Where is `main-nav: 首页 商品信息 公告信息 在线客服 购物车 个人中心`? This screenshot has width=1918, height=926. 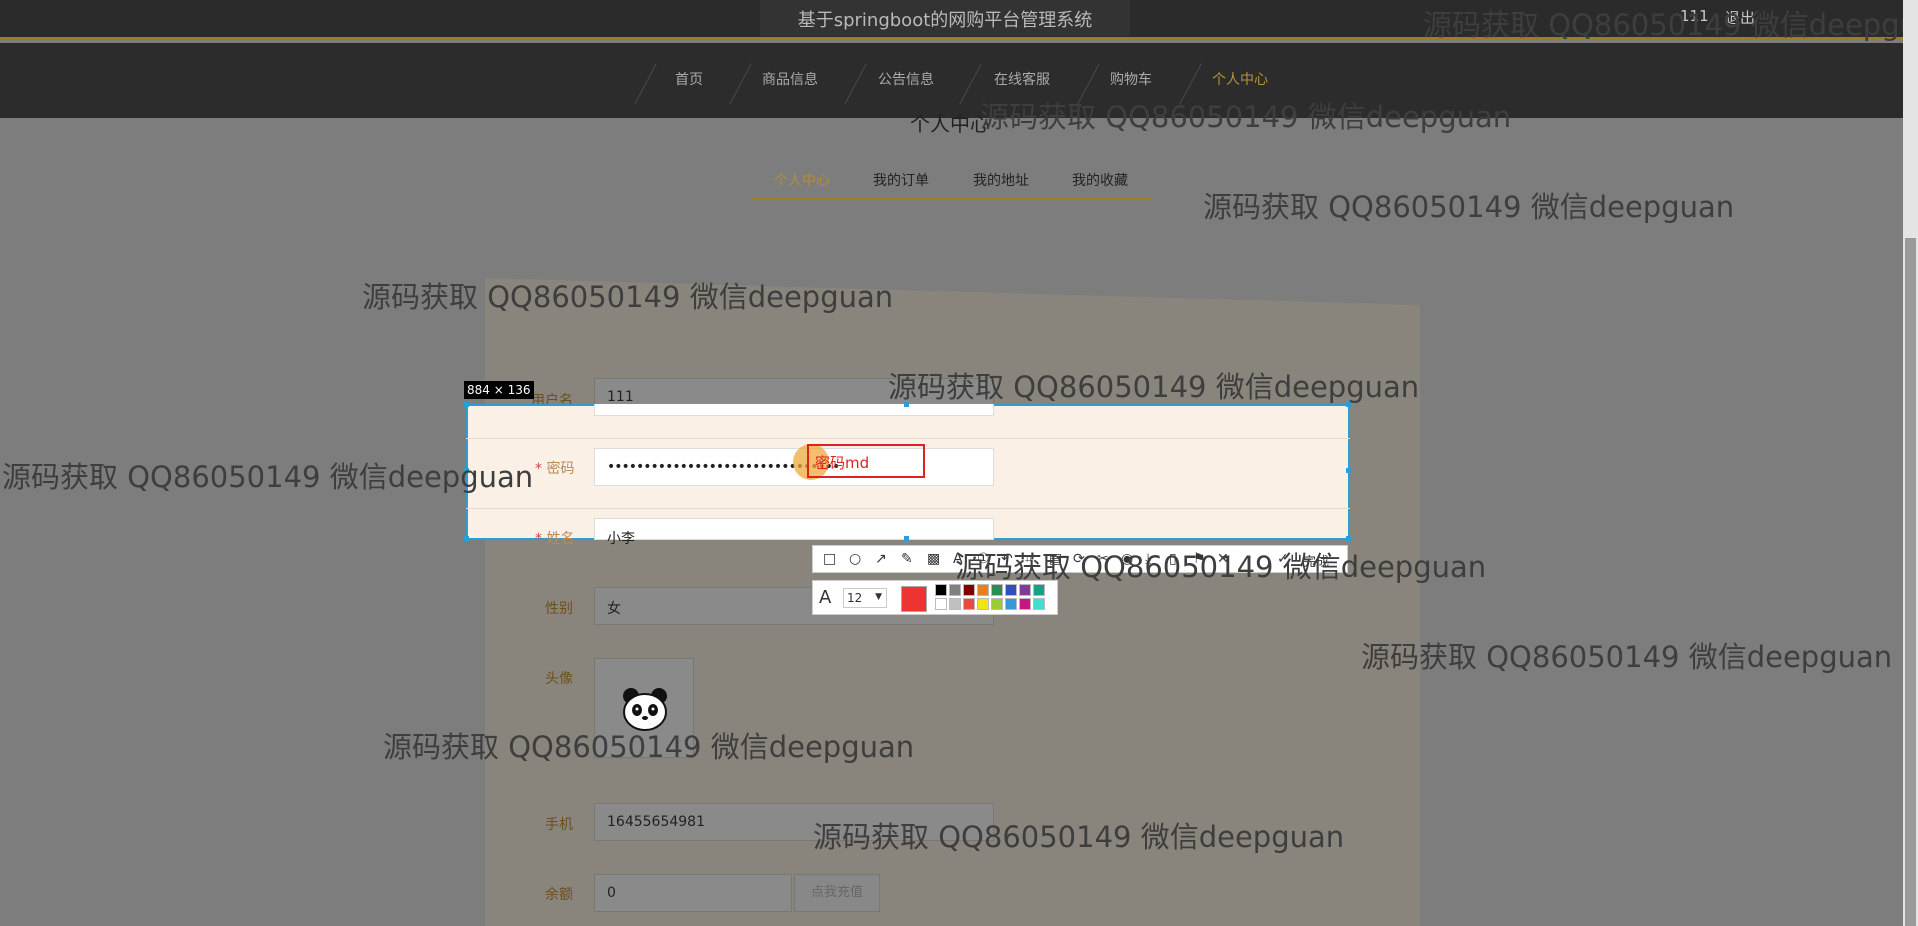
main-nav: 首页 商品信息 公告信息 在线客服 购物车 个人中心 is located at coordinates (959, 80).